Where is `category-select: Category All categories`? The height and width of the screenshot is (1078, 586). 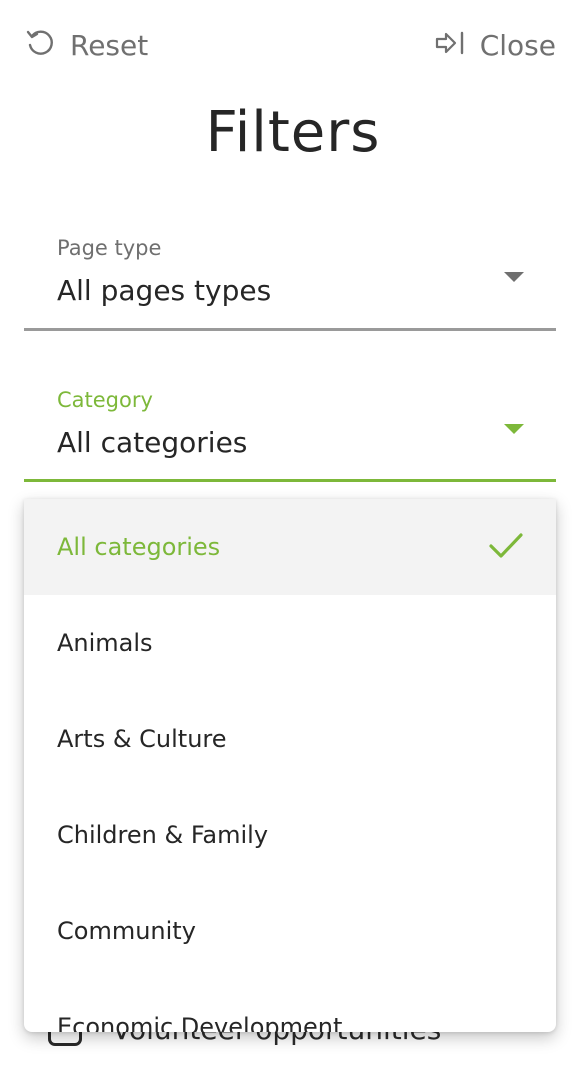 category-select: Category All categories is located at coordinates (290, 433).